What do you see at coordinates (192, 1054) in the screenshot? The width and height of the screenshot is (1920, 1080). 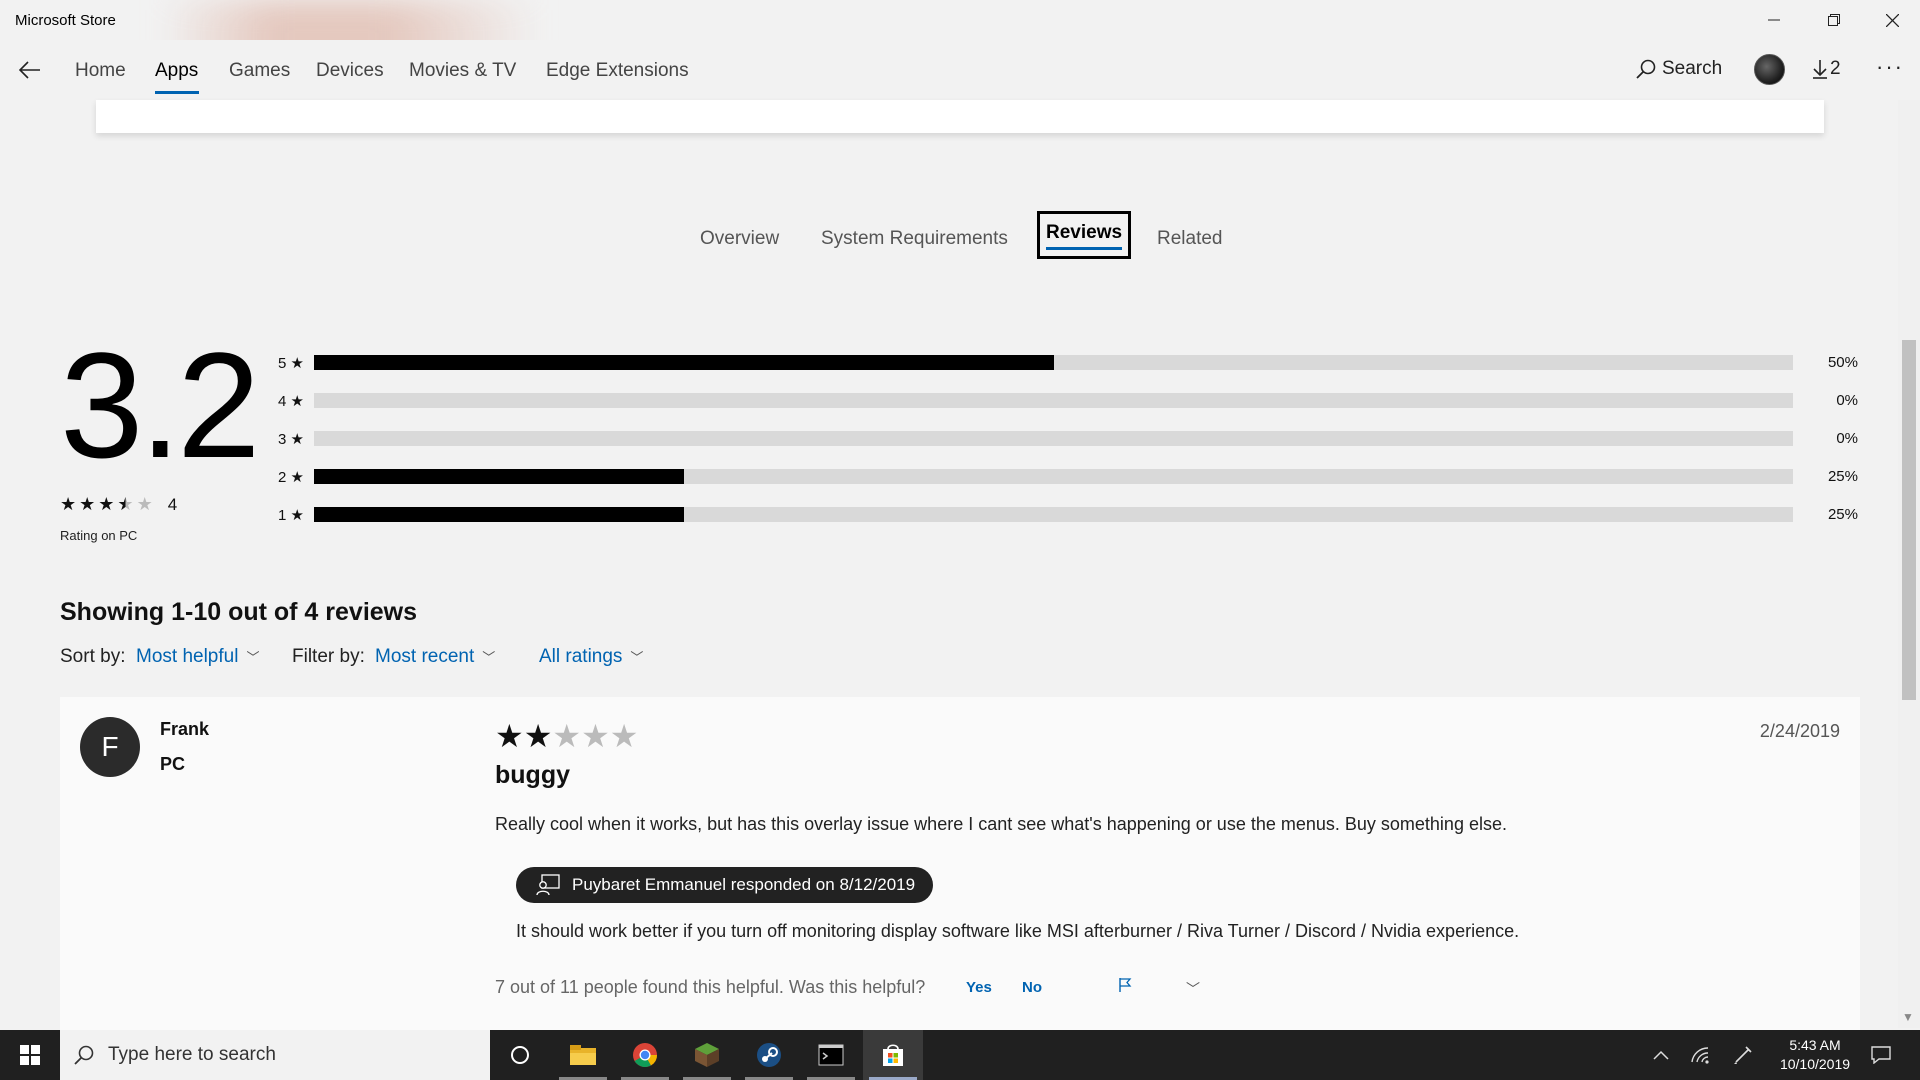 I see `taskbar-search-placeholder: Type here to search` at bounding box center [192, 1054].